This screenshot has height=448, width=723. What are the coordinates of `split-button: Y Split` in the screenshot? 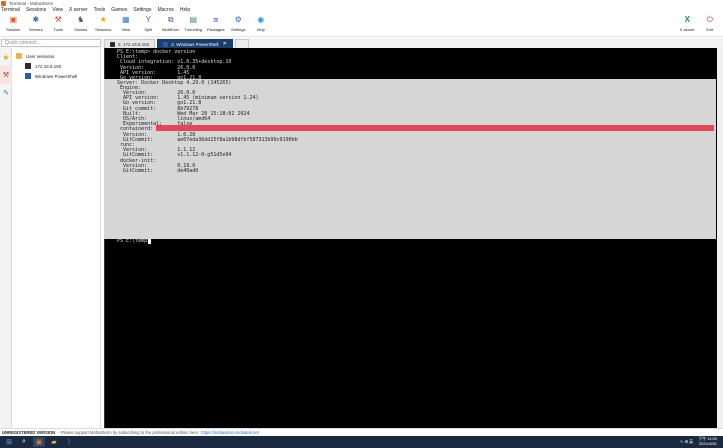 It's located at (148, 22).